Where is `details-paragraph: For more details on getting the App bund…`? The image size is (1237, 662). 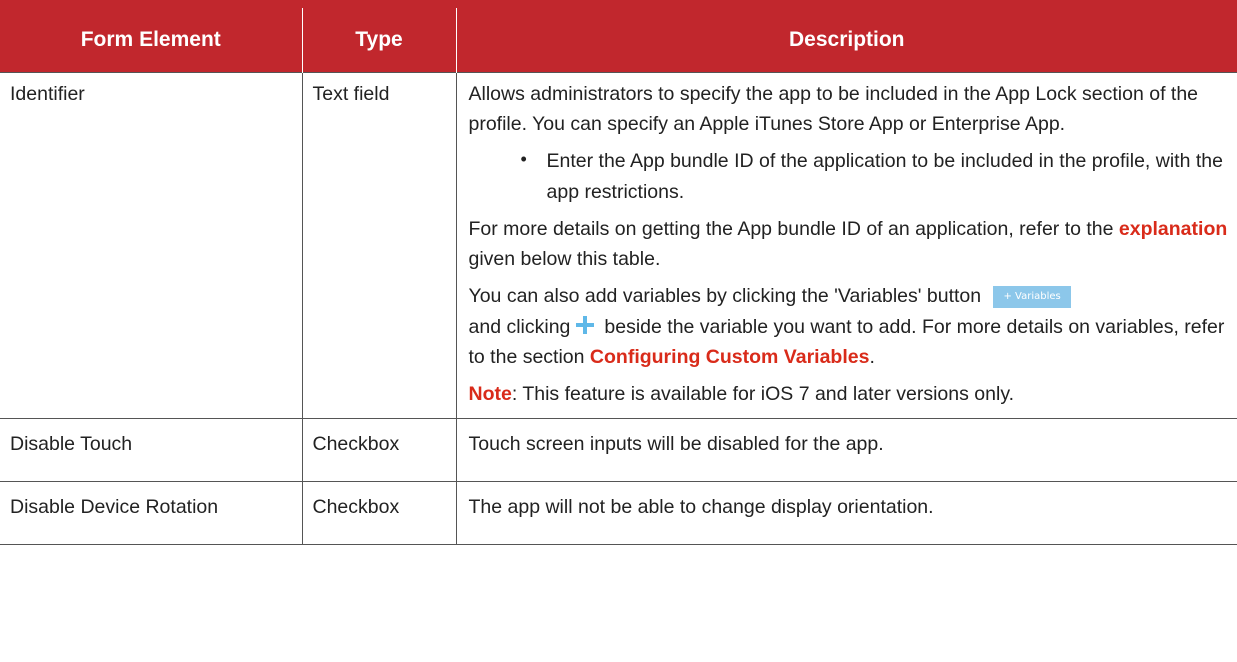
details-paragraph: For more details on getting the App bund… is located at coordinates (849, 244).